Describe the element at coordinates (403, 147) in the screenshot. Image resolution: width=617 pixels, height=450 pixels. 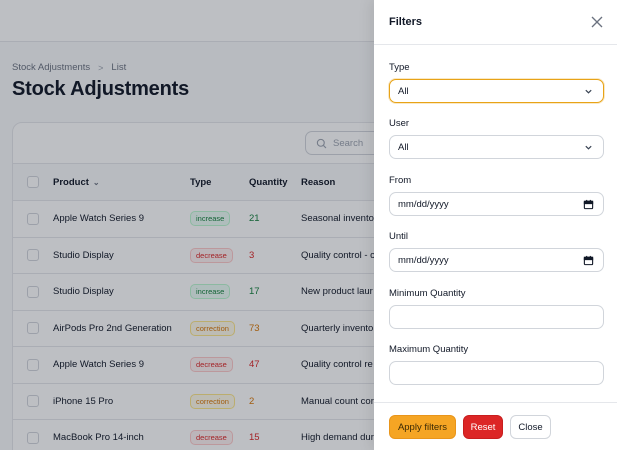
I see `user-select-value: All` at that location.